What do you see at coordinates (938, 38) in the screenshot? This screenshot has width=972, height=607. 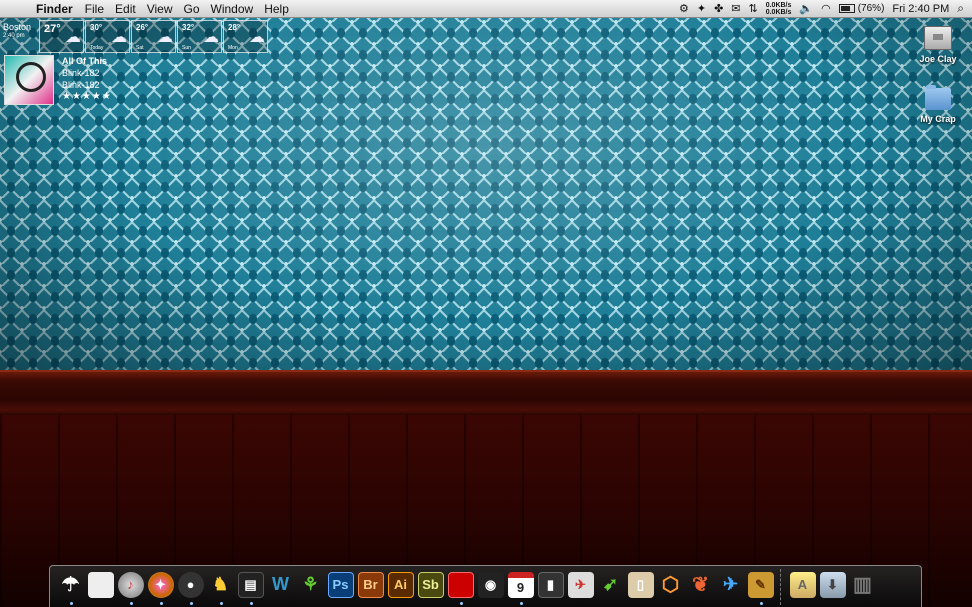 I see `hard-drive-icon` at bounding box center [938, 38].